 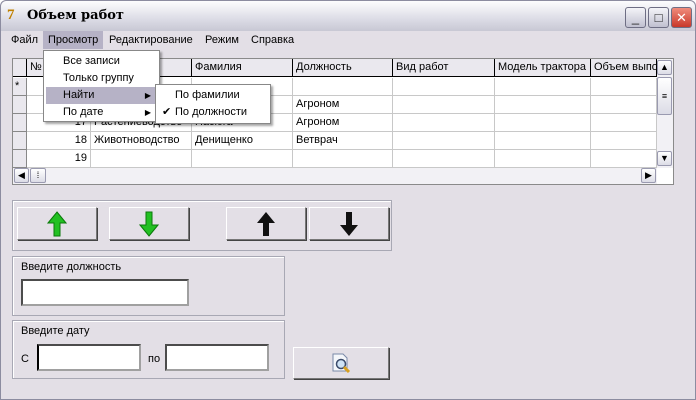 I want to click on move-down-green-button, so click(x=149, y=223).